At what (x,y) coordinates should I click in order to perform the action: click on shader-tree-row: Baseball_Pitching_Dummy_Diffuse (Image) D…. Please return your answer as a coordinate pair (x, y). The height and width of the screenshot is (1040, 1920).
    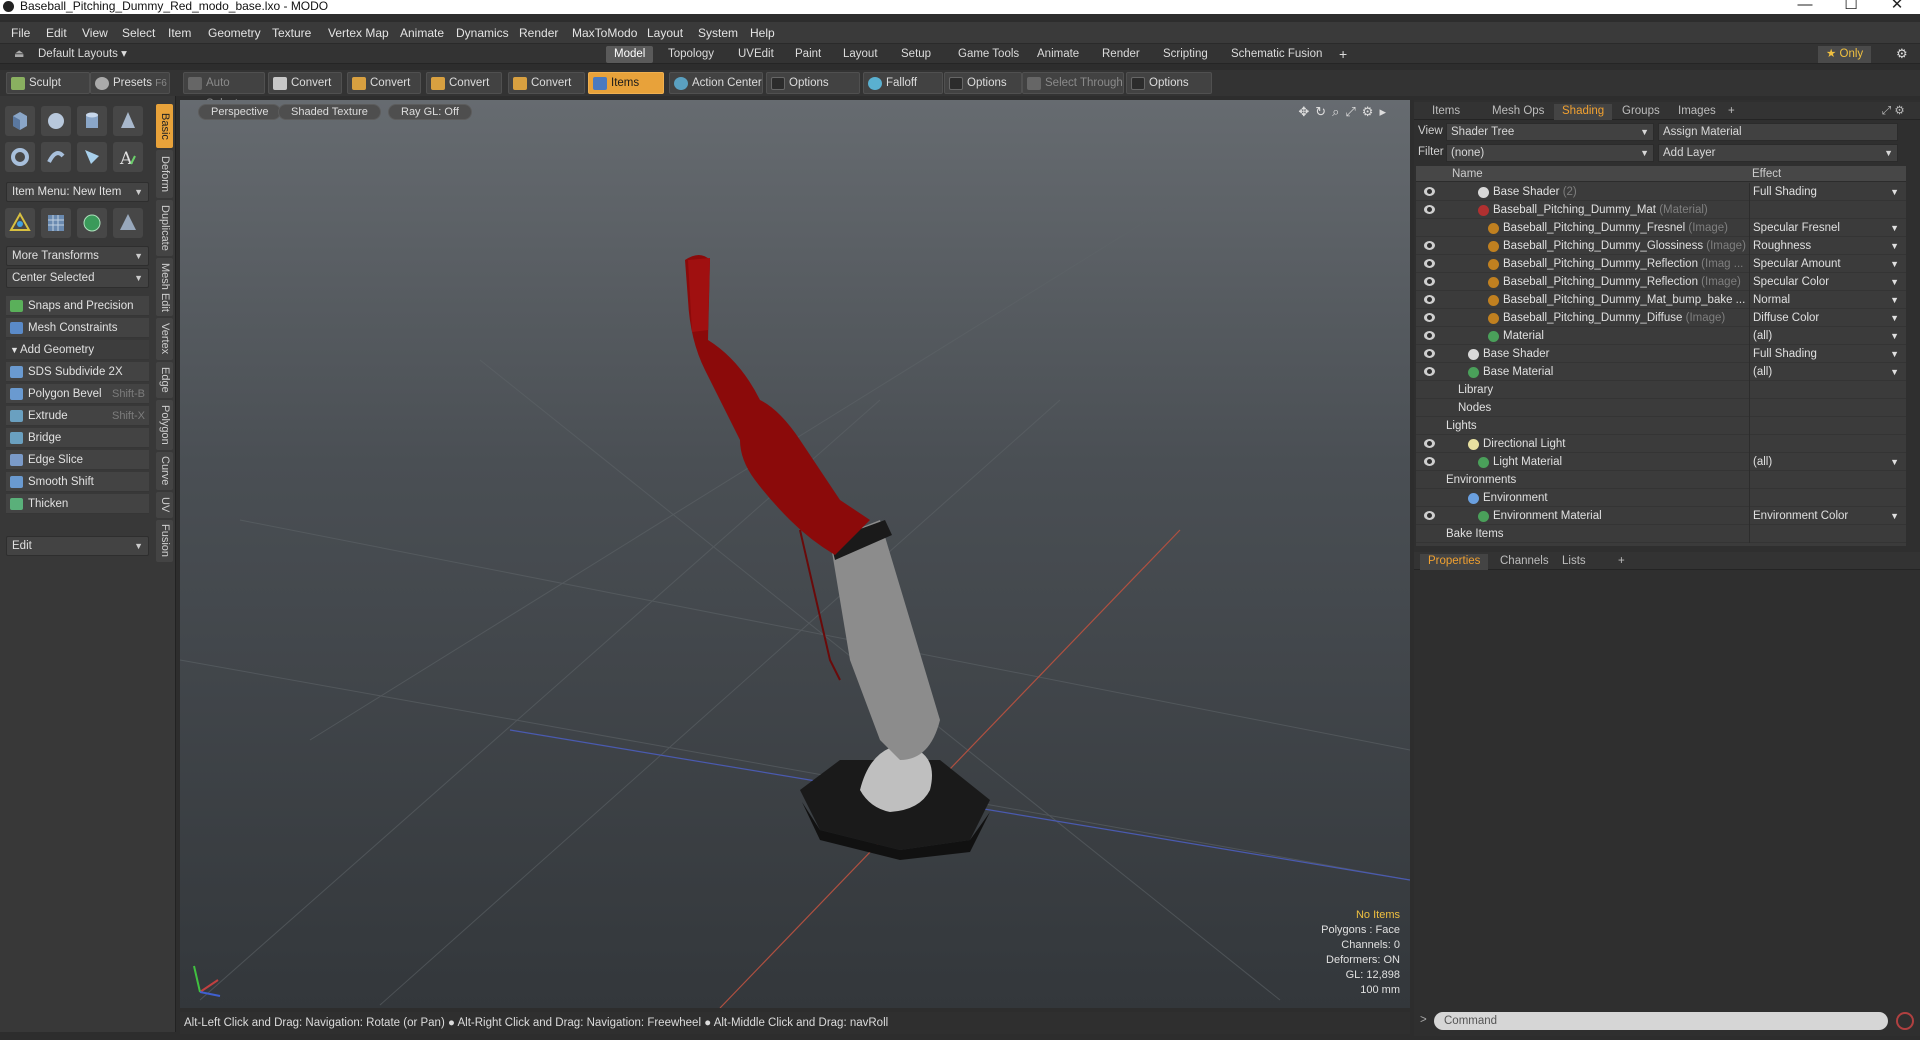
    Looking at the image, I should click on (1661, 318).